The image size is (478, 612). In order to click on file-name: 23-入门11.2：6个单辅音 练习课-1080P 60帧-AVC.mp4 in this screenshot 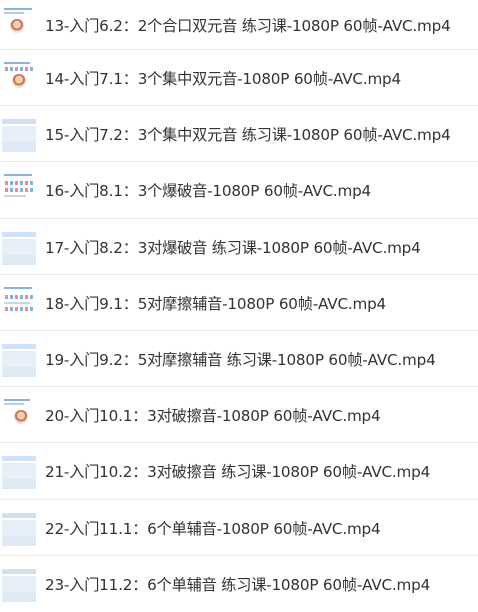, I will do `click(238, 584)`.